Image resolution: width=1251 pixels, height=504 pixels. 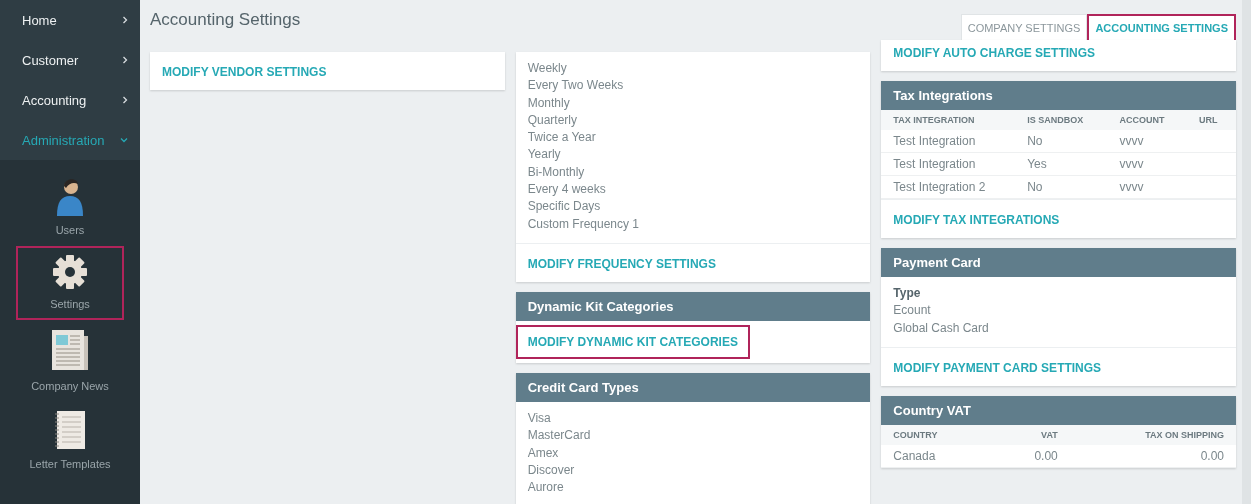 What do you see at coordinates (567, 190) in the screenshot?
I see `list-item: Every 4 weeks` at bounding box center [567, 190].